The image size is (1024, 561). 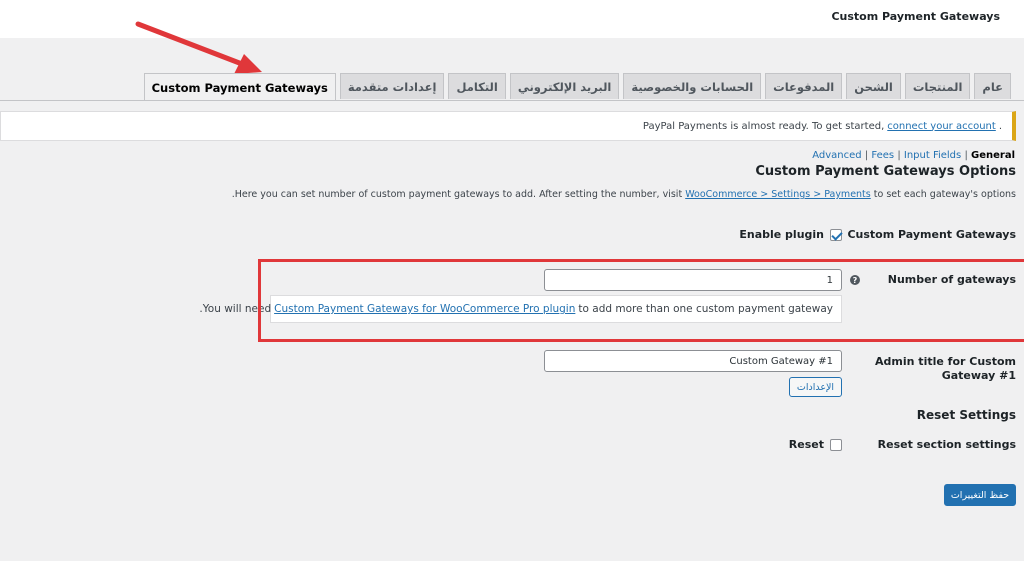 I want to click on connect-account-link: connect your account, so click(x=941, y=126).